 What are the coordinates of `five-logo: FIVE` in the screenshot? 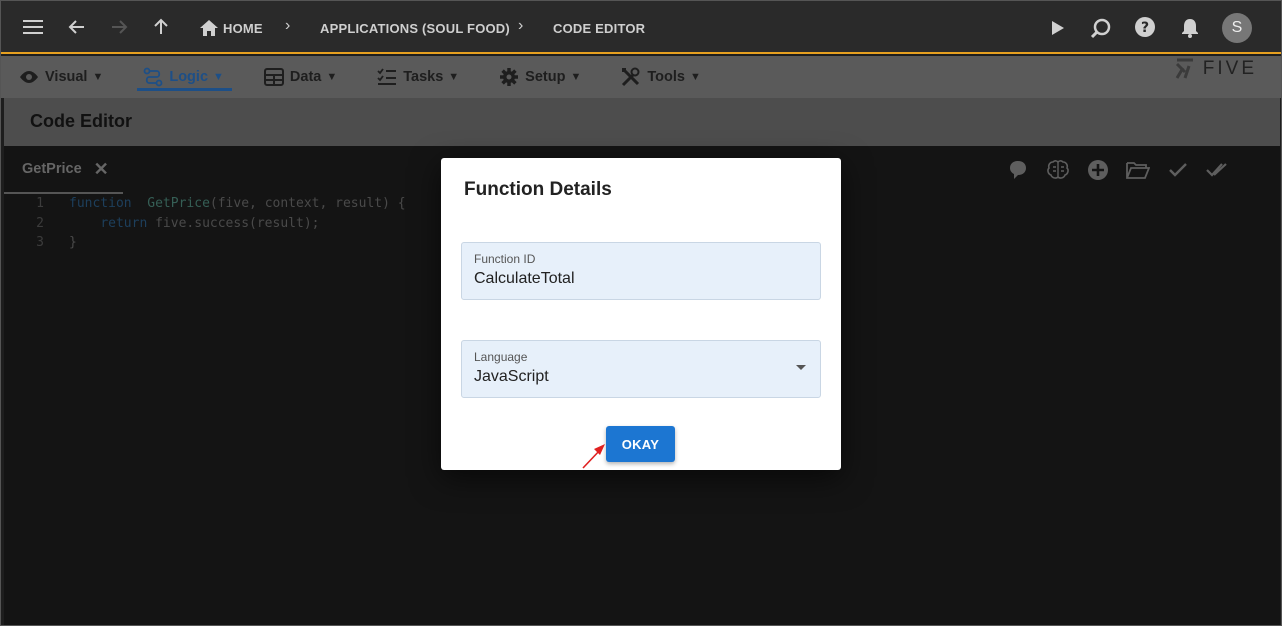 It's located at (1216, 69).